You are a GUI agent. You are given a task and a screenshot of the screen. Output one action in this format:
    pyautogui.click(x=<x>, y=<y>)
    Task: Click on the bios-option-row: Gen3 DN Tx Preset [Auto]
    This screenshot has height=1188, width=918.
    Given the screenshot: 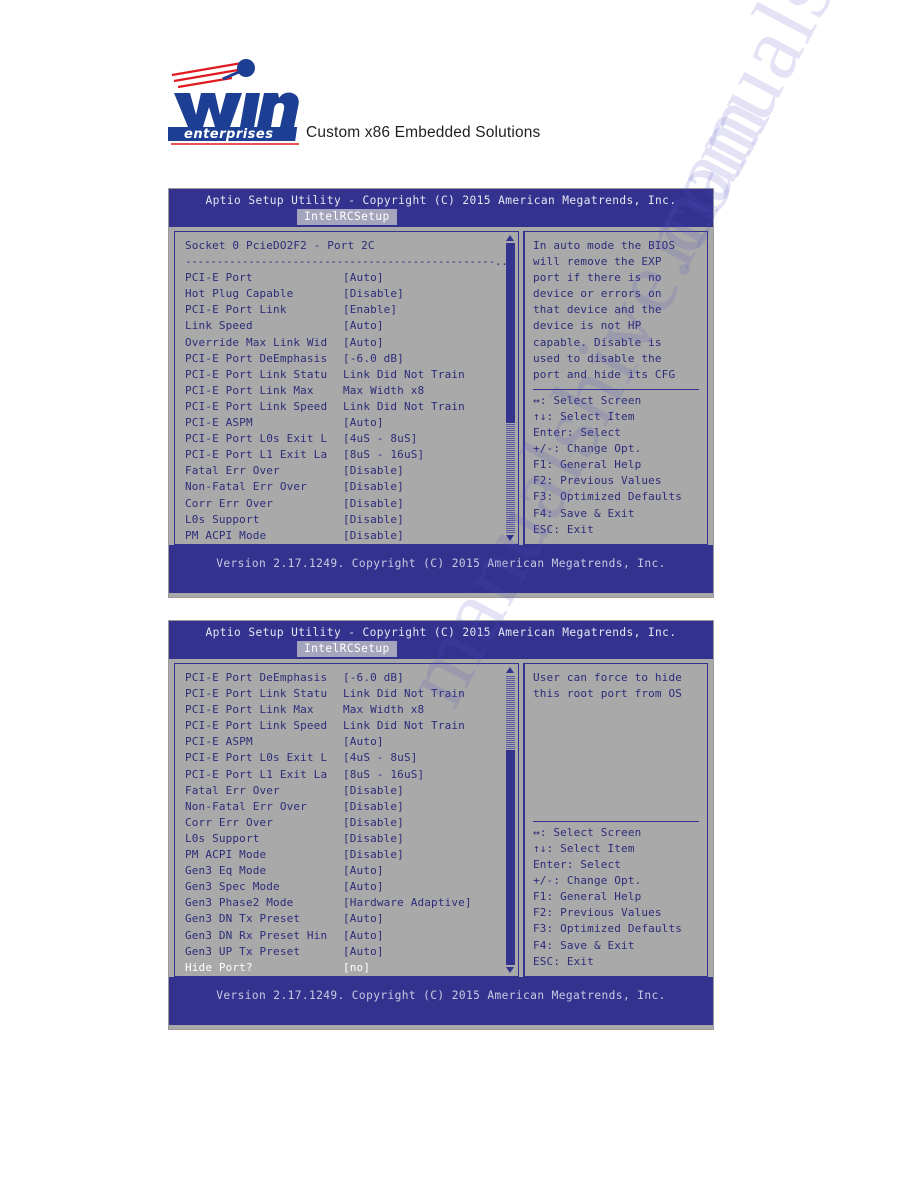 What is the action you would take?
    pyautogui.click(x=351, y=919)
    